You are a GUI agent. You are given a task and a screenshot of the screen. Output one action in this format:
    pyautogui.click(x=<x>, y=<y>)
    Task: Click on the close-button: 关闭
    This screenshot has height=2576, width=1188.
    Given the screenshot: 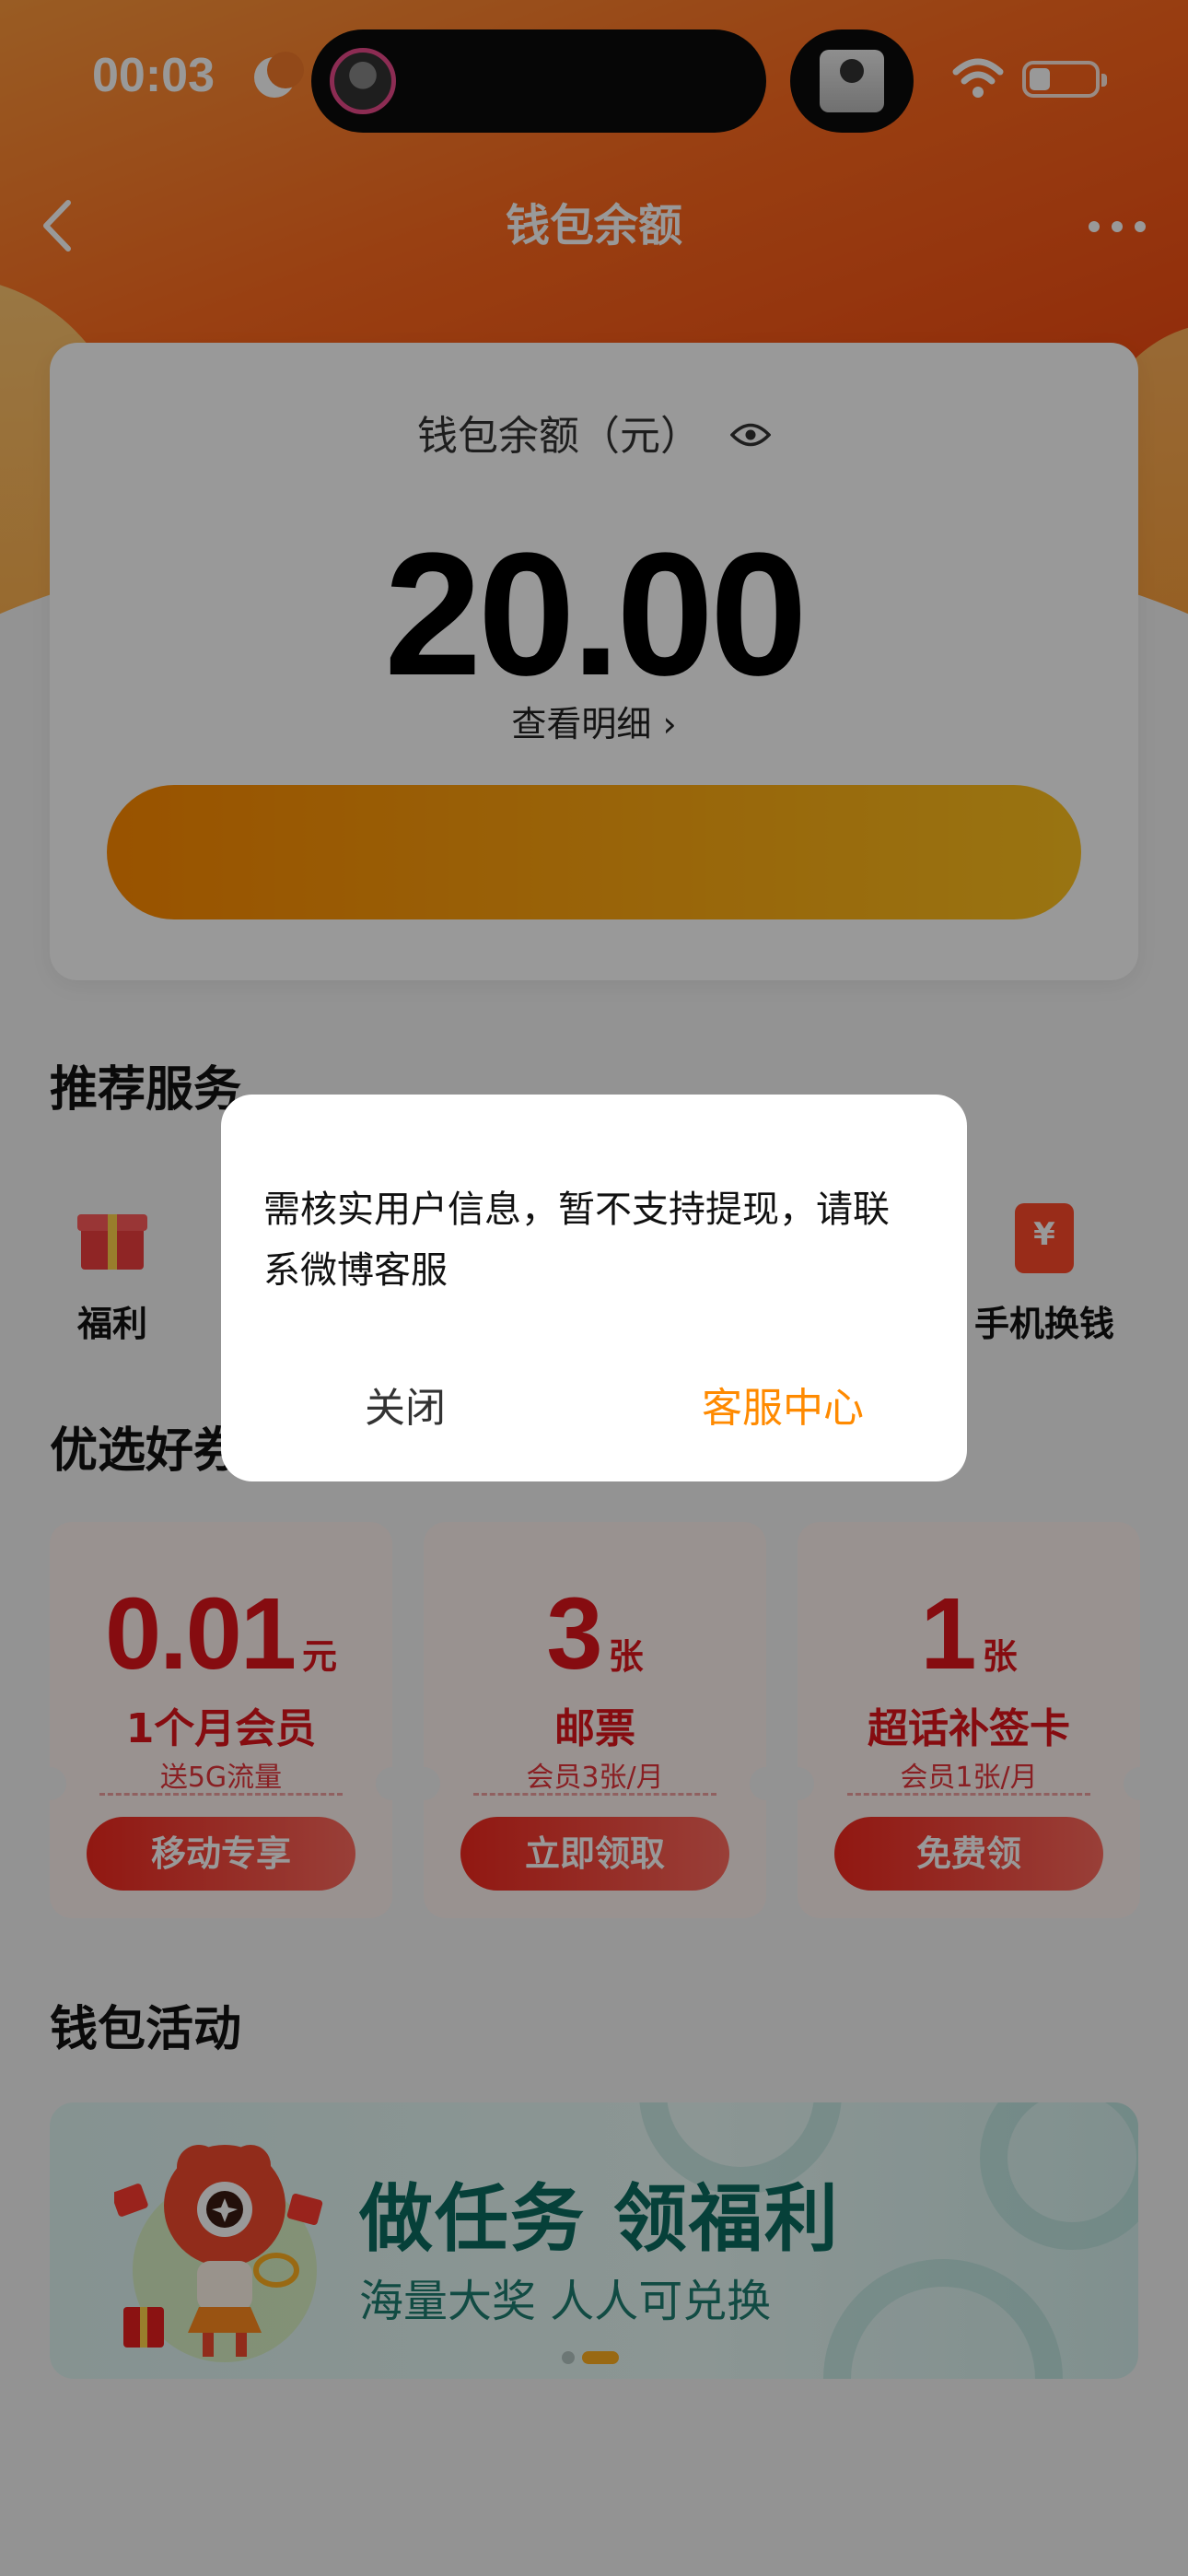 What is the action you would take?
    pyautogui.click(x=405, y=1408)
    